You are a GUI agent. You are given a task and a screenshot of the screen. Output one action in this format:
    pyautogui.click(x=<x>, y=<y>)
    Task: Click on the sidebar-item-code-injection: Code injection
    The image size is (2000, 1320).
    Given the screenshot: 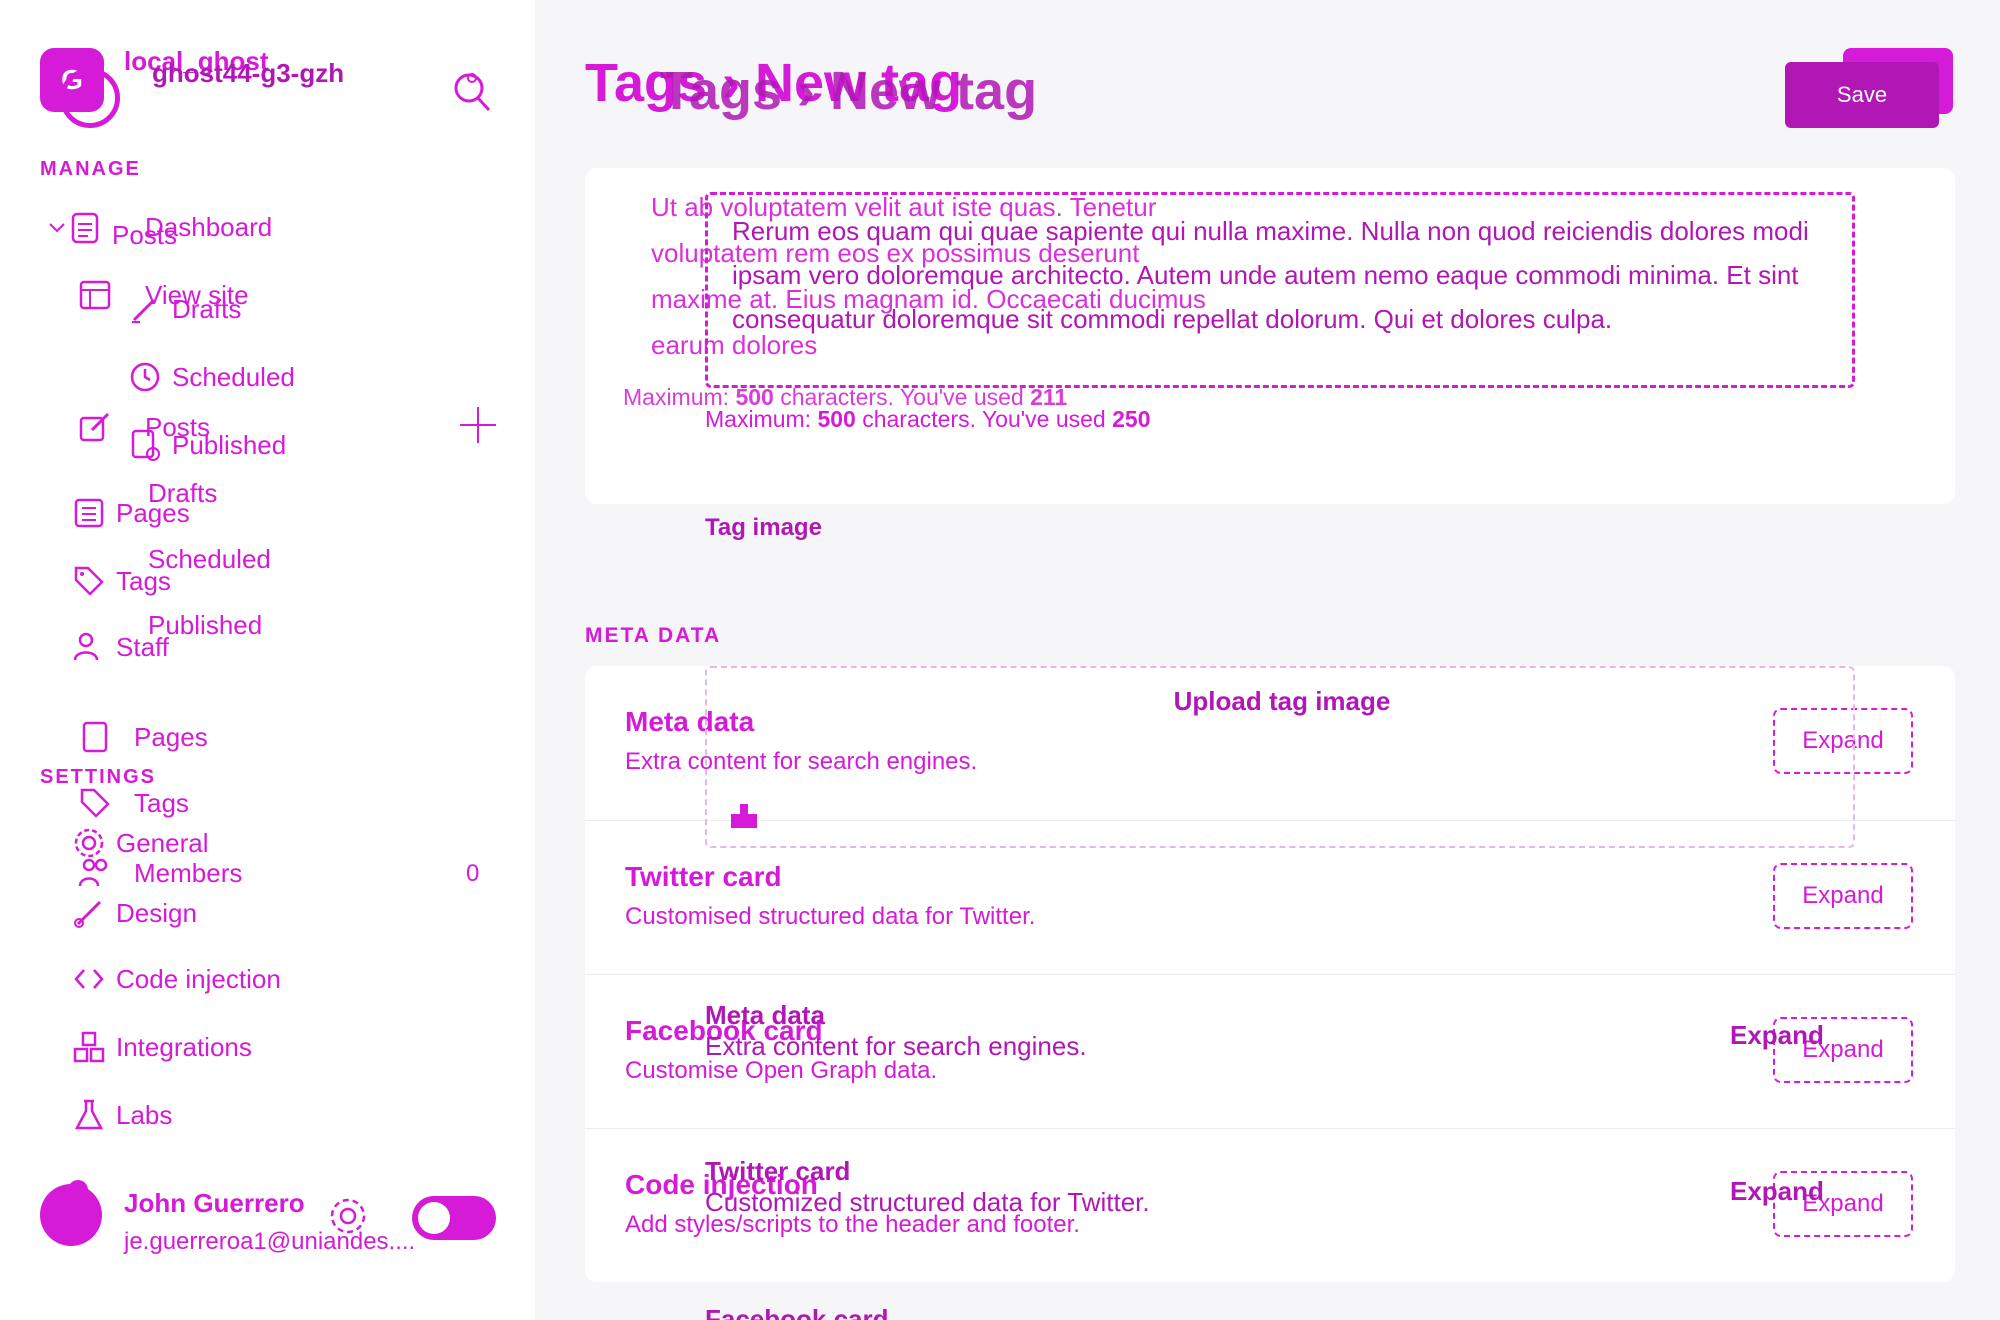 What is the action you would take?
    pyautogui.click(x=176, y=979)
    